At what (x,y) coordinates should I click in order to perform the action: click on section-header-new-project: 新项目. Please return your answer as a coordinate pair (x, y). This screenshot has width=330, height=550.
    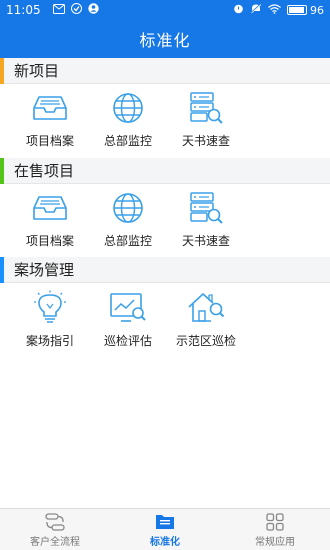
    Looking at the image, I should click on (165, 70).